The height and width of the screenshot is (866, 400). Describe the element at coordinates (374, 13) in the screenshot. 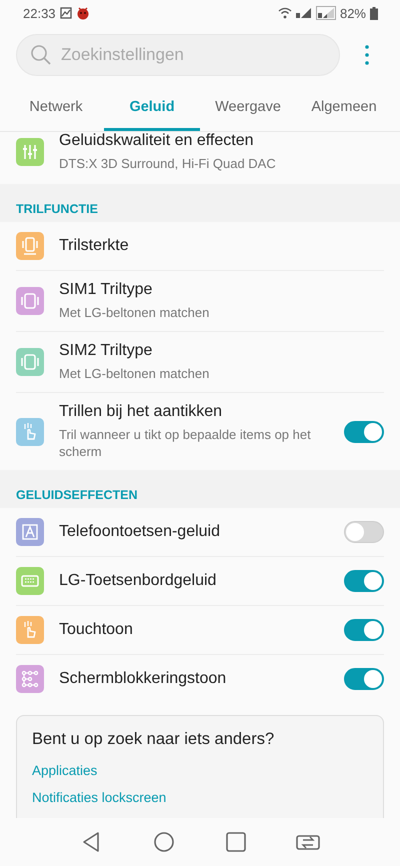

I see `battery-icon` at that location.